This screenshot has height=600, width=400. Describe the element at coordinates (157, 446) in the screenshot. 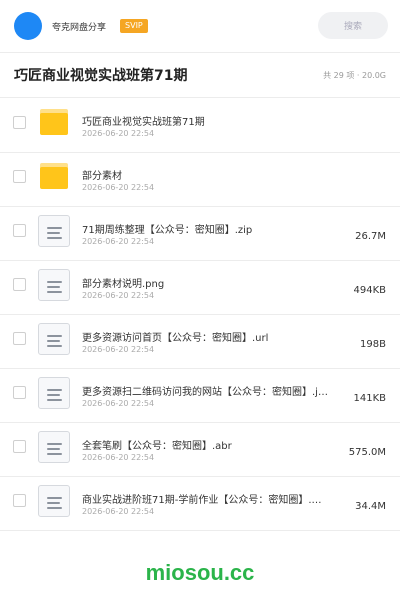

I see `file-name: 全套笔刷【公众号：密知圈】.abr` at that location.